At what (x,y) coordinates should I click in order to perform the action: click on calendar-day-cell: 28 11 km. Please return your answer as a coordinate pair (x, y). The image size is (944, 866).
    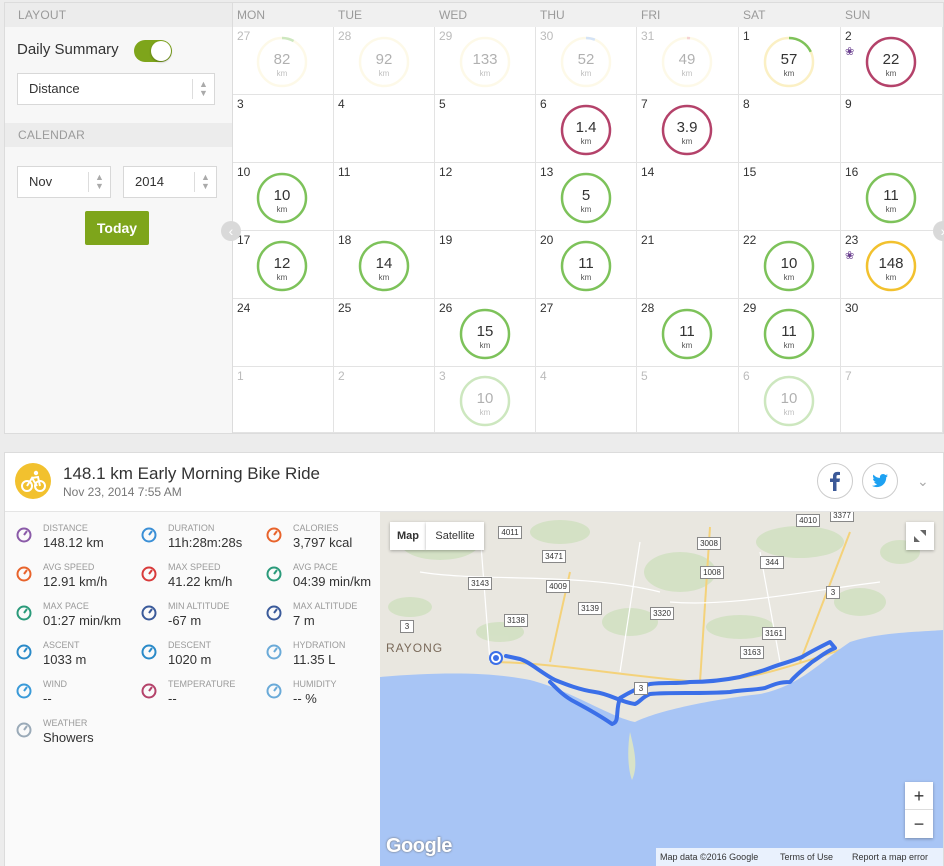
    Looking at the image, I should click on (688, 333).